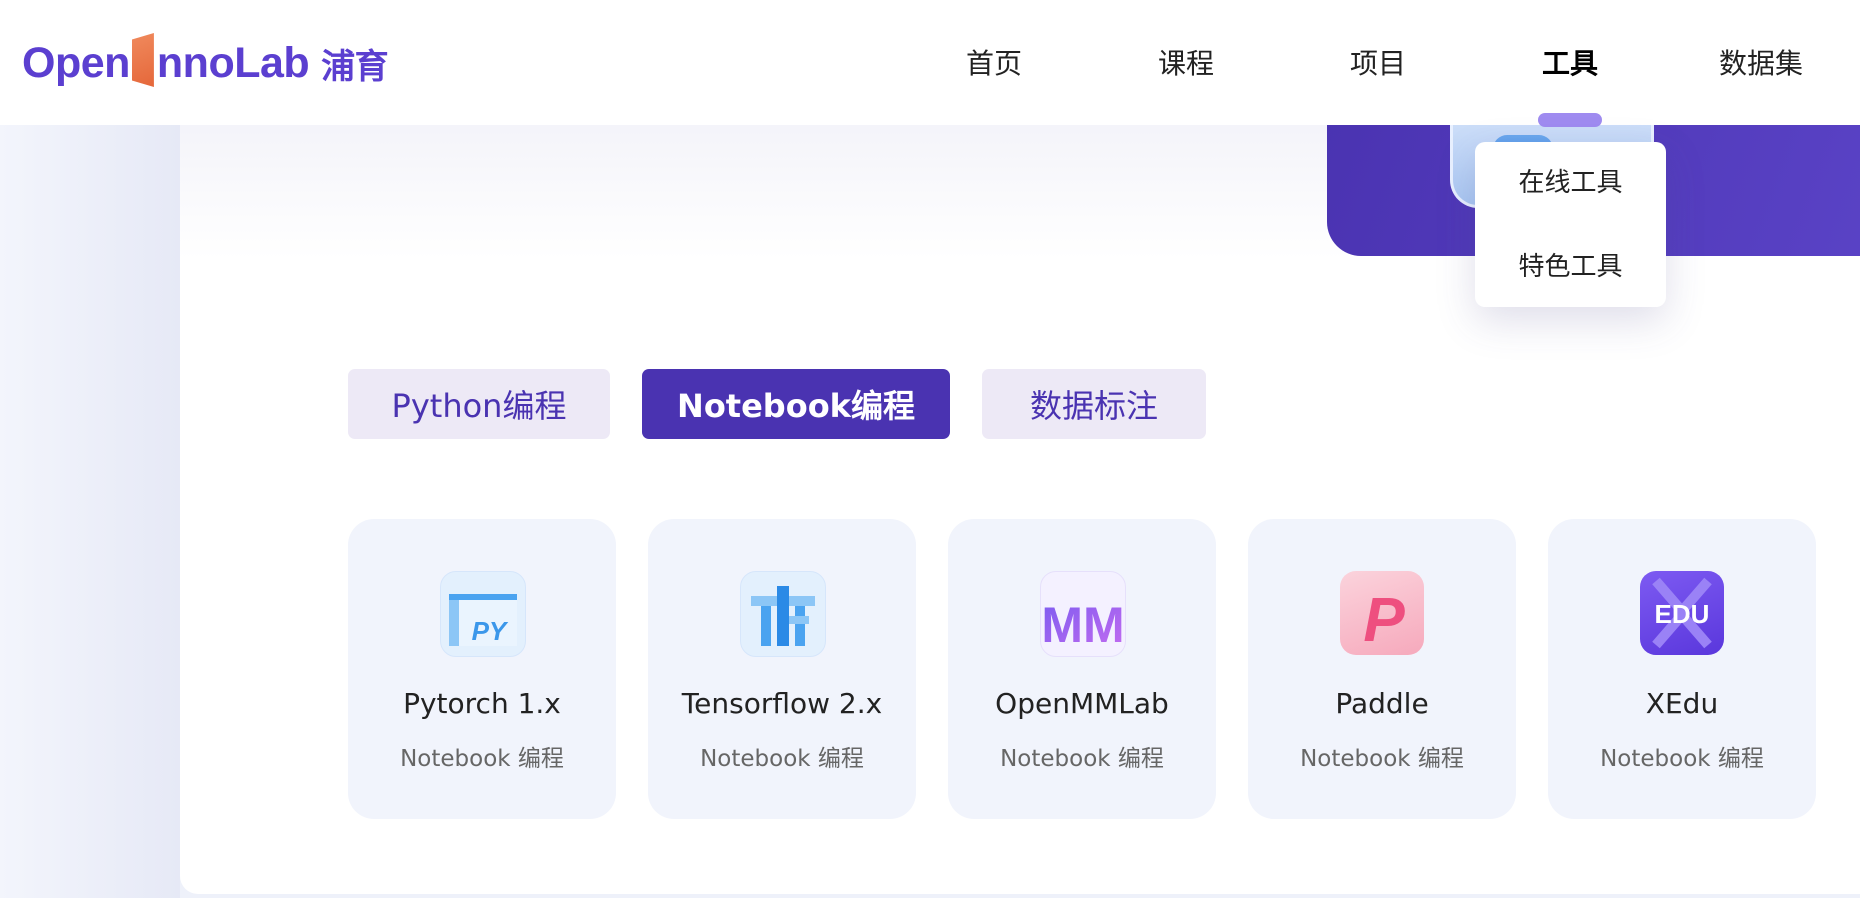  What do you see at coordinates (1570, 180) in the screenshot?
I see `dropdown-item-online-tools: 在线工具` at bounding box center [1570, 180].